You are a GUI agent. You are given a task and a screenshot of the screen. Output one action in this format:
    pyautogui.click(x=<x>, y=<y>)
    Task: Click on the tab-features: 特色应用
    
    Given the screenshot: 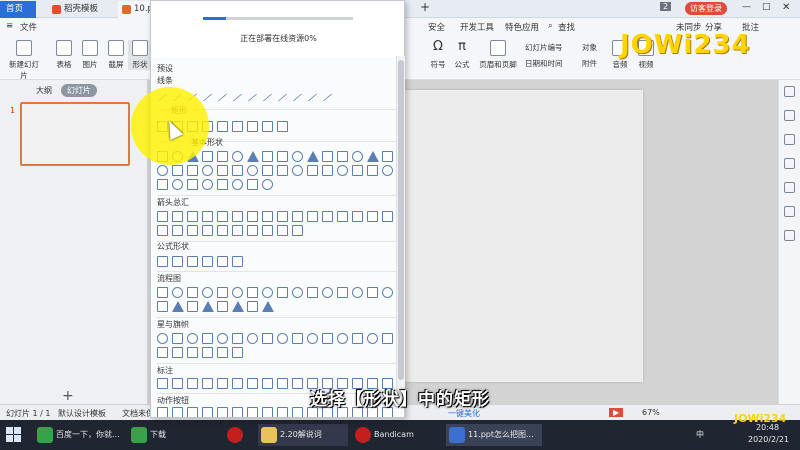 What is the action you would take?
    pyautogui.click(x=522, y=27)
    